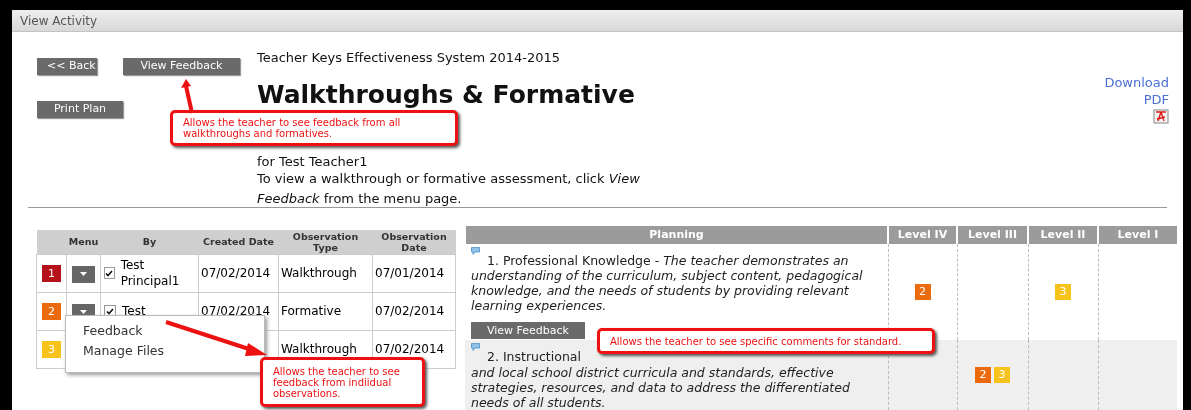 The height and width of the screenshot is (410, 1191). What do you see at coordinates (149, 242) in the screenshot?
I see `column-header: By` at bounding box center [149, 242].